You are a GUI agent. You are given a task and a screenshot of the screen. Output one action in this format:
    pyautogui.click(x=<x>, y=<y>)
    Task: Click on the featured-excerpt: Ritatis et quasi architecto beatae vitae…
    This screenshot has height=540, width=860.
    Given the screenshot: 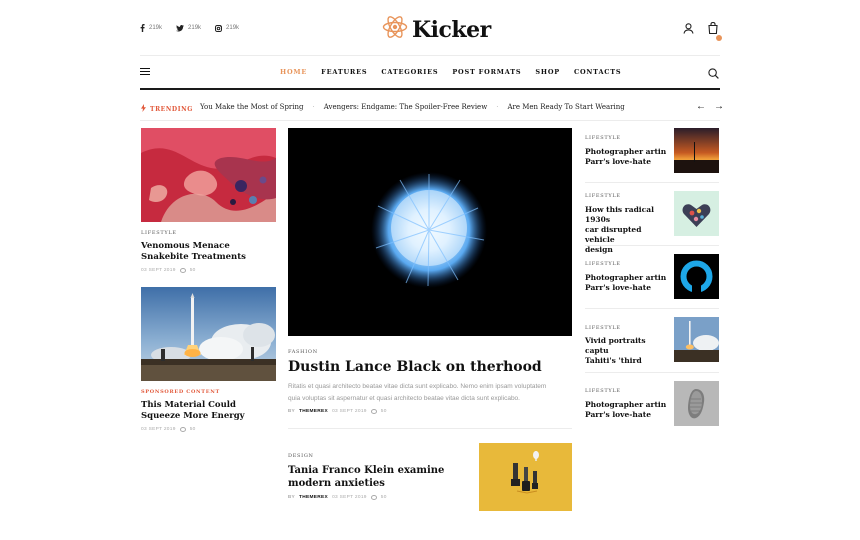 What is the action you would take?
    pyautogui.click(x=433, y=393)
    